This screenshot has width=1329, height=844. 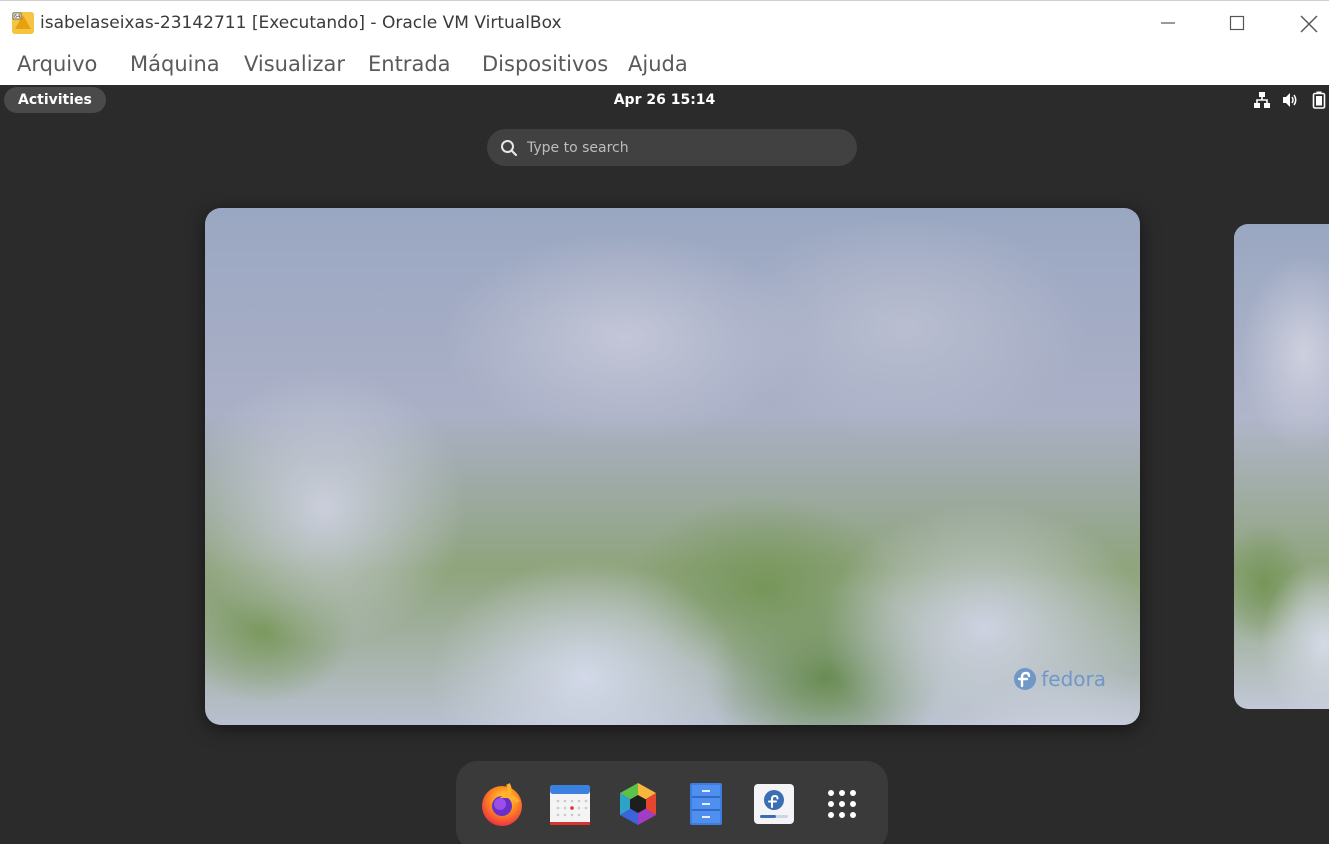 I want to click on minimize-button, so click(x=1169, y=23).